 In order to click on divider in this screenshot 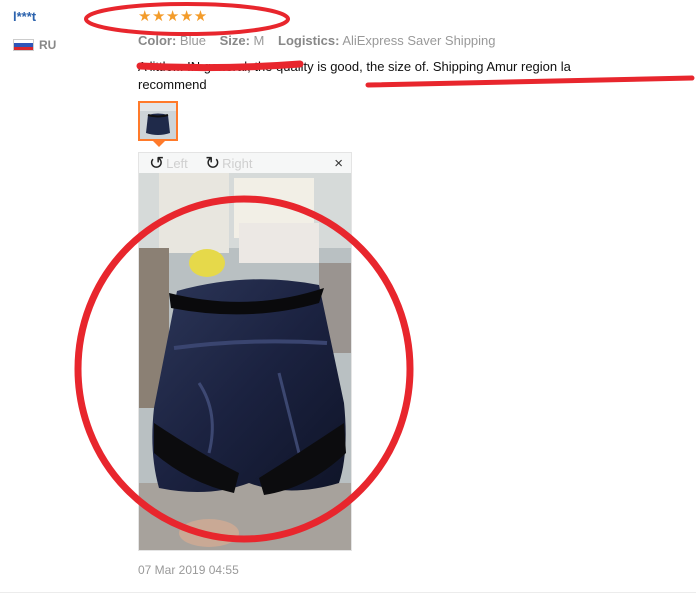, I will do `click(348, 592)`.